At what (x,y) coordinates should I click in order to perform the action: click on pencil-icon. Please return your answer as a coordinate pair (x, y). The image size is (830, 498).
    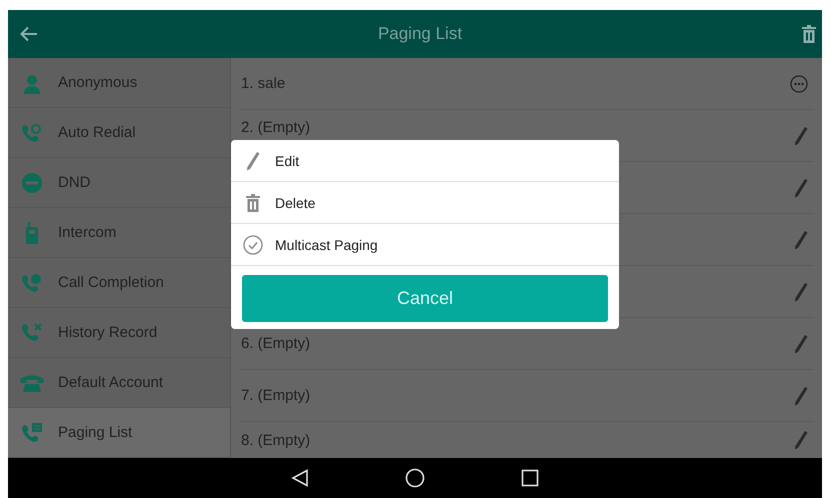
    Looking at the image, I should click on (253, 160).